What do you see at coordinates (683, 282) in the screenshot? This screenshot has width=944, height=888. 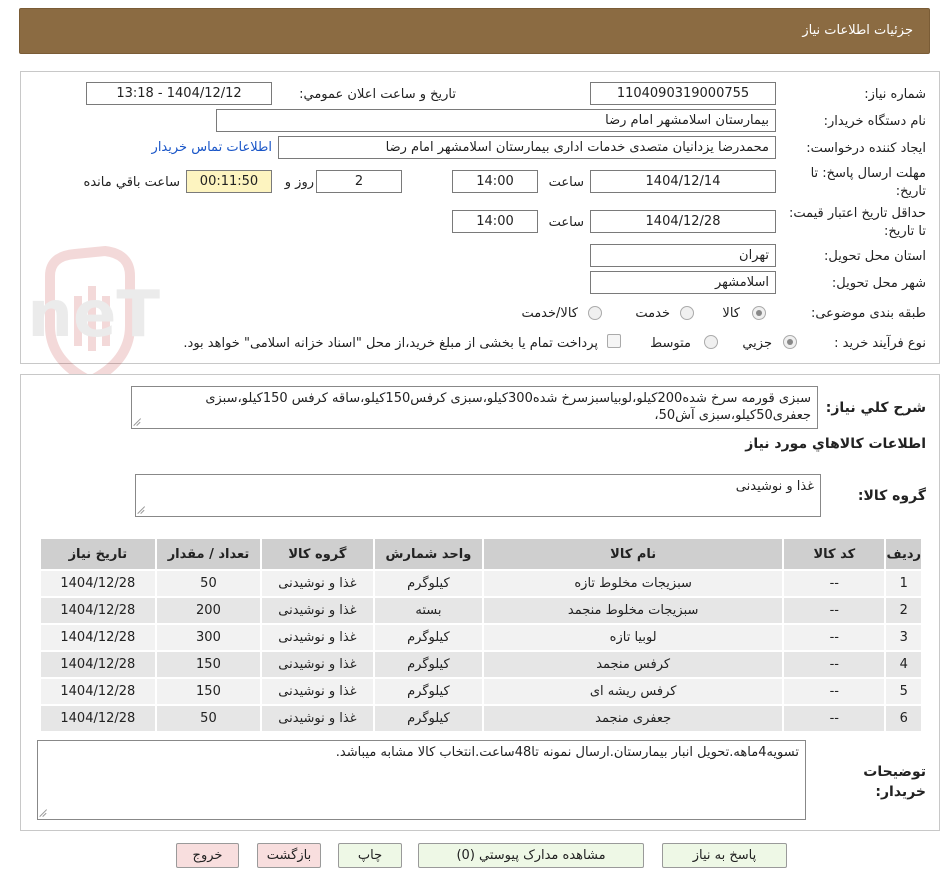 I see `city-field: اسلامشهر` at bounding box center [683, 282].